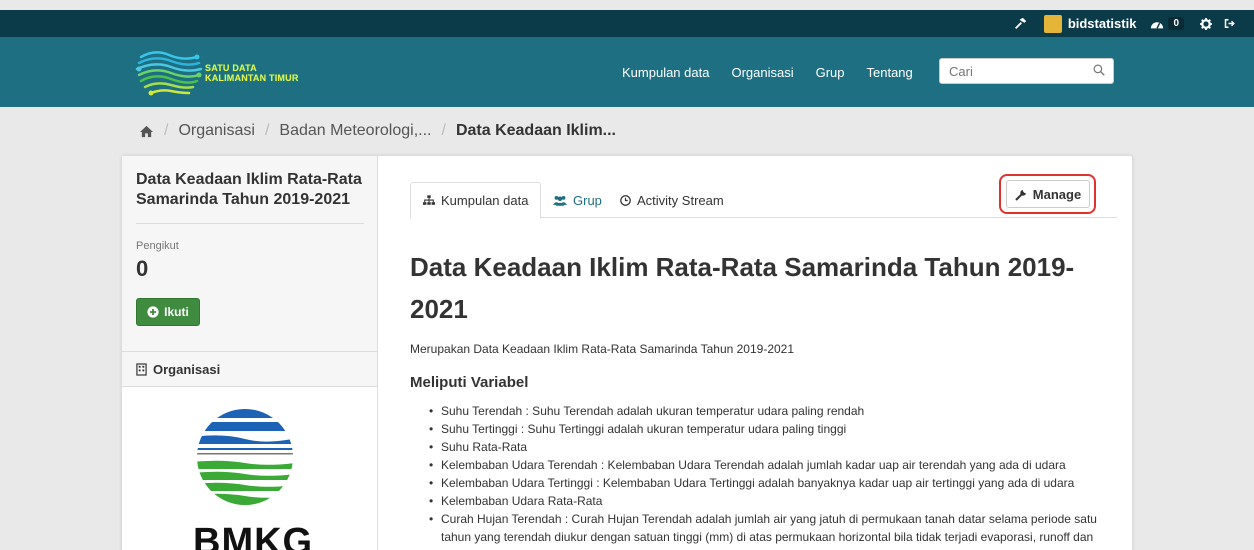  Describe the element at coordinates (774, 483) in the screenshot. I see `list-item: Kelembaban Udara Tertinggi` at that location.